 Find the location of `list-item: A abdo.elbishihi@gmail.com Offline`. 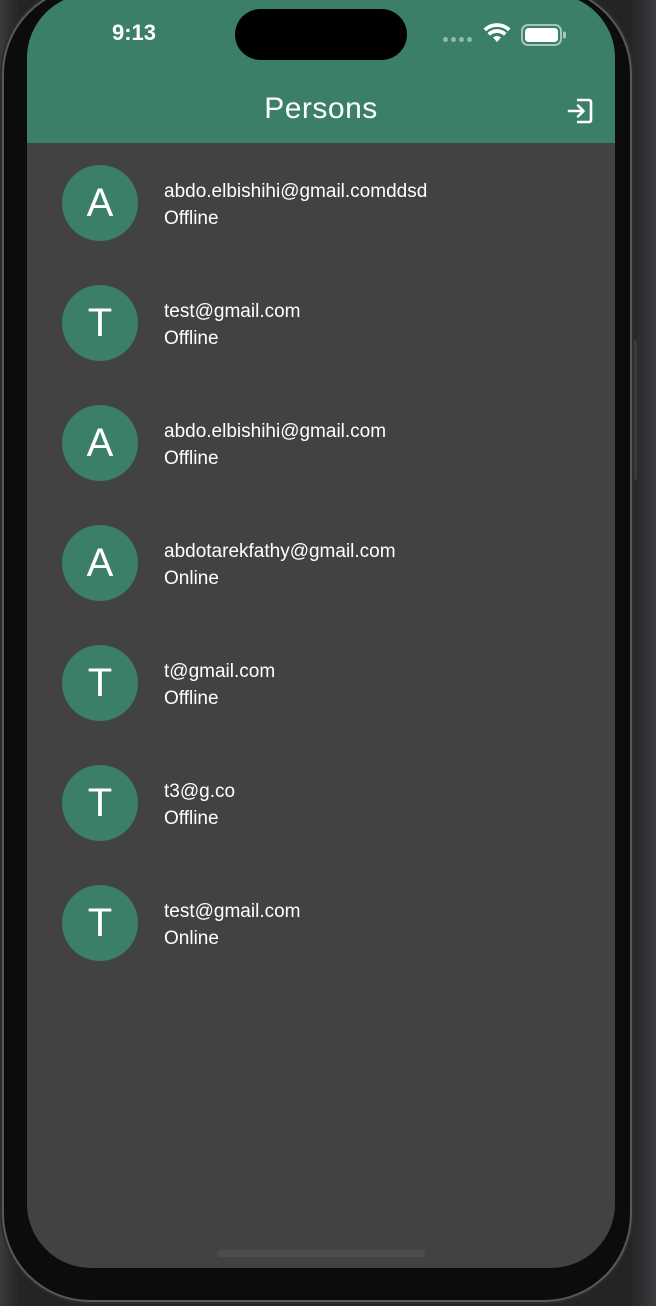

list-item: A abdo.elbishihi@gmail.com Offline is located at coordinates (321, 443).